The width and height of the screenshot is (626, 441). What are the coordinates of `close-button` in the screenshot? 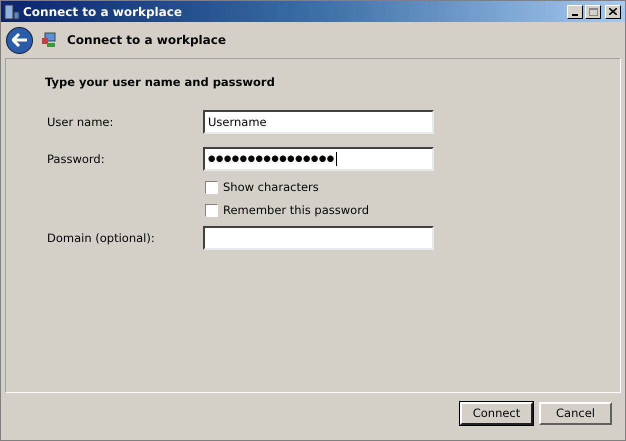 It's located at (613, 11).